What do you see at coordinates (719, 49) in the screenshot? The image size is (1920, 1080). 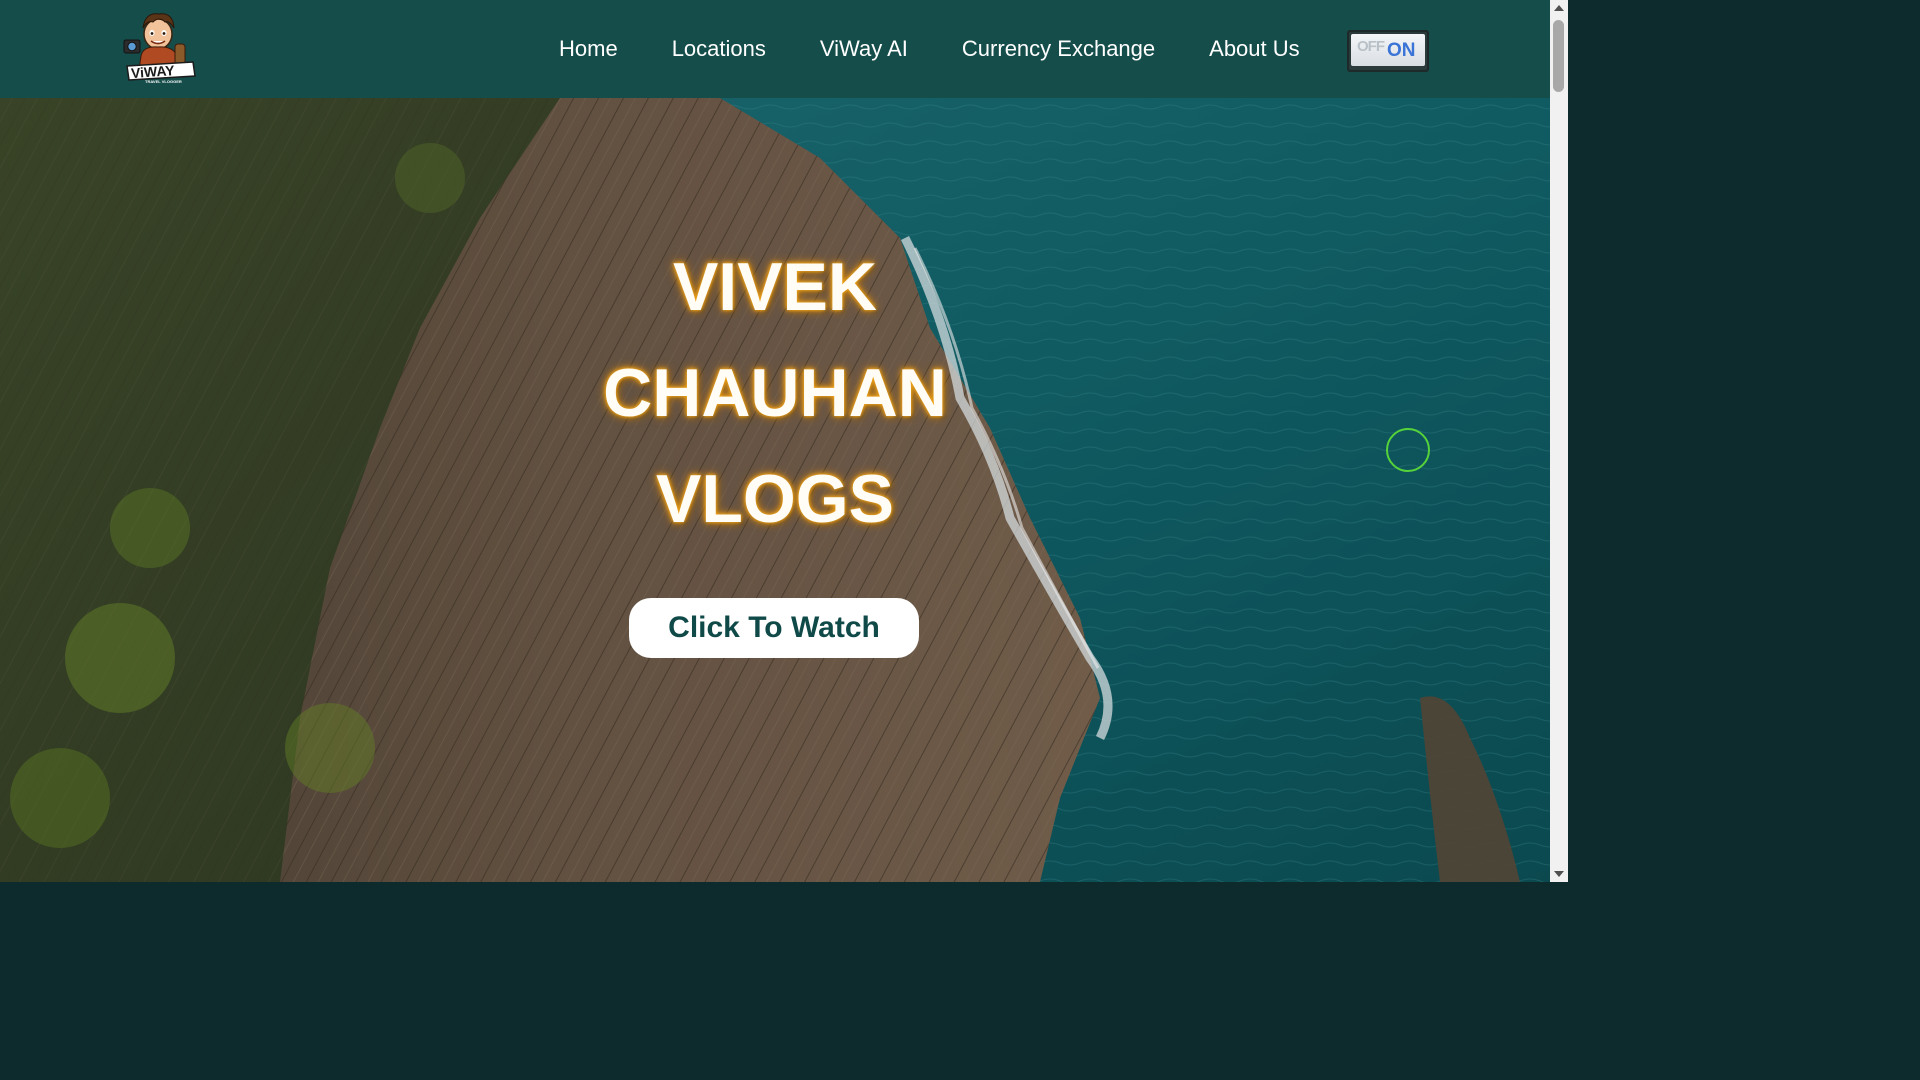 I see `nav-locations: Locations` at bounding box center [719, 49].